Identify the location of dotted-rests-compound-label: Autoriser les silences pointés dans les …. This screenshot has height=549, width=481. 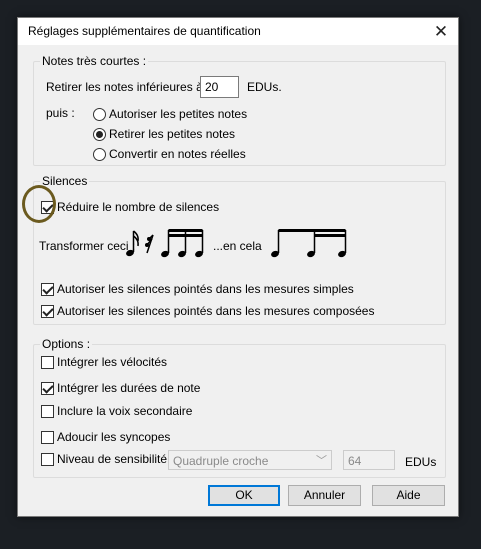
(215, 311).